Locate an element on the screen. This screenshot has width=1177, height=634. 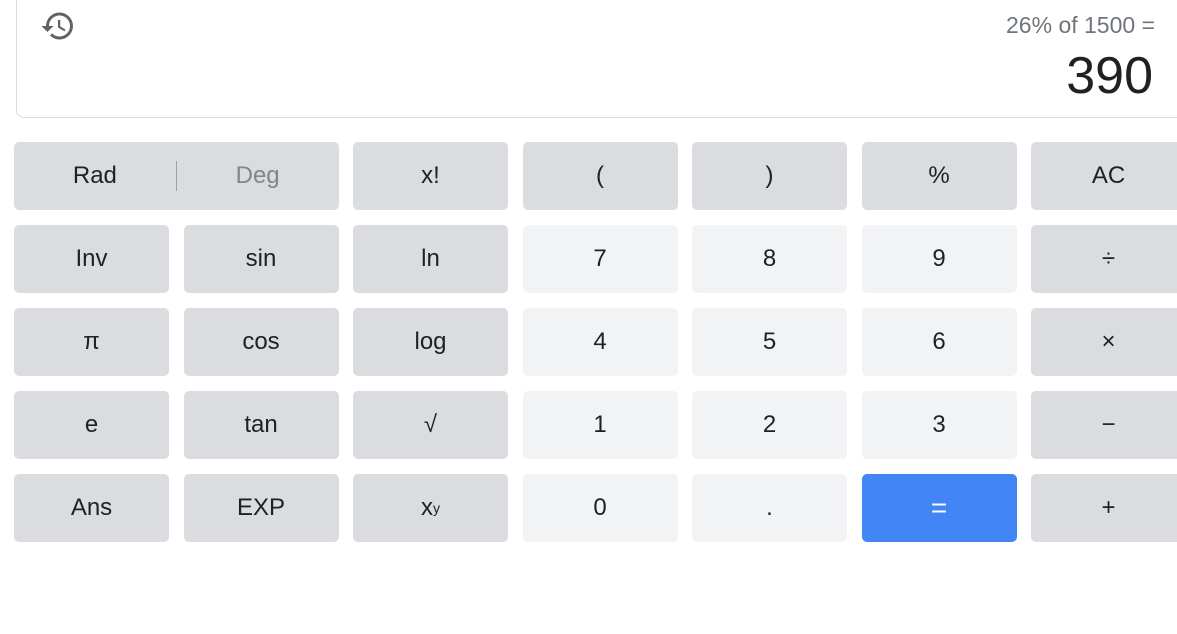
digit-3-button: 3 is located at coordinates (939, 425).